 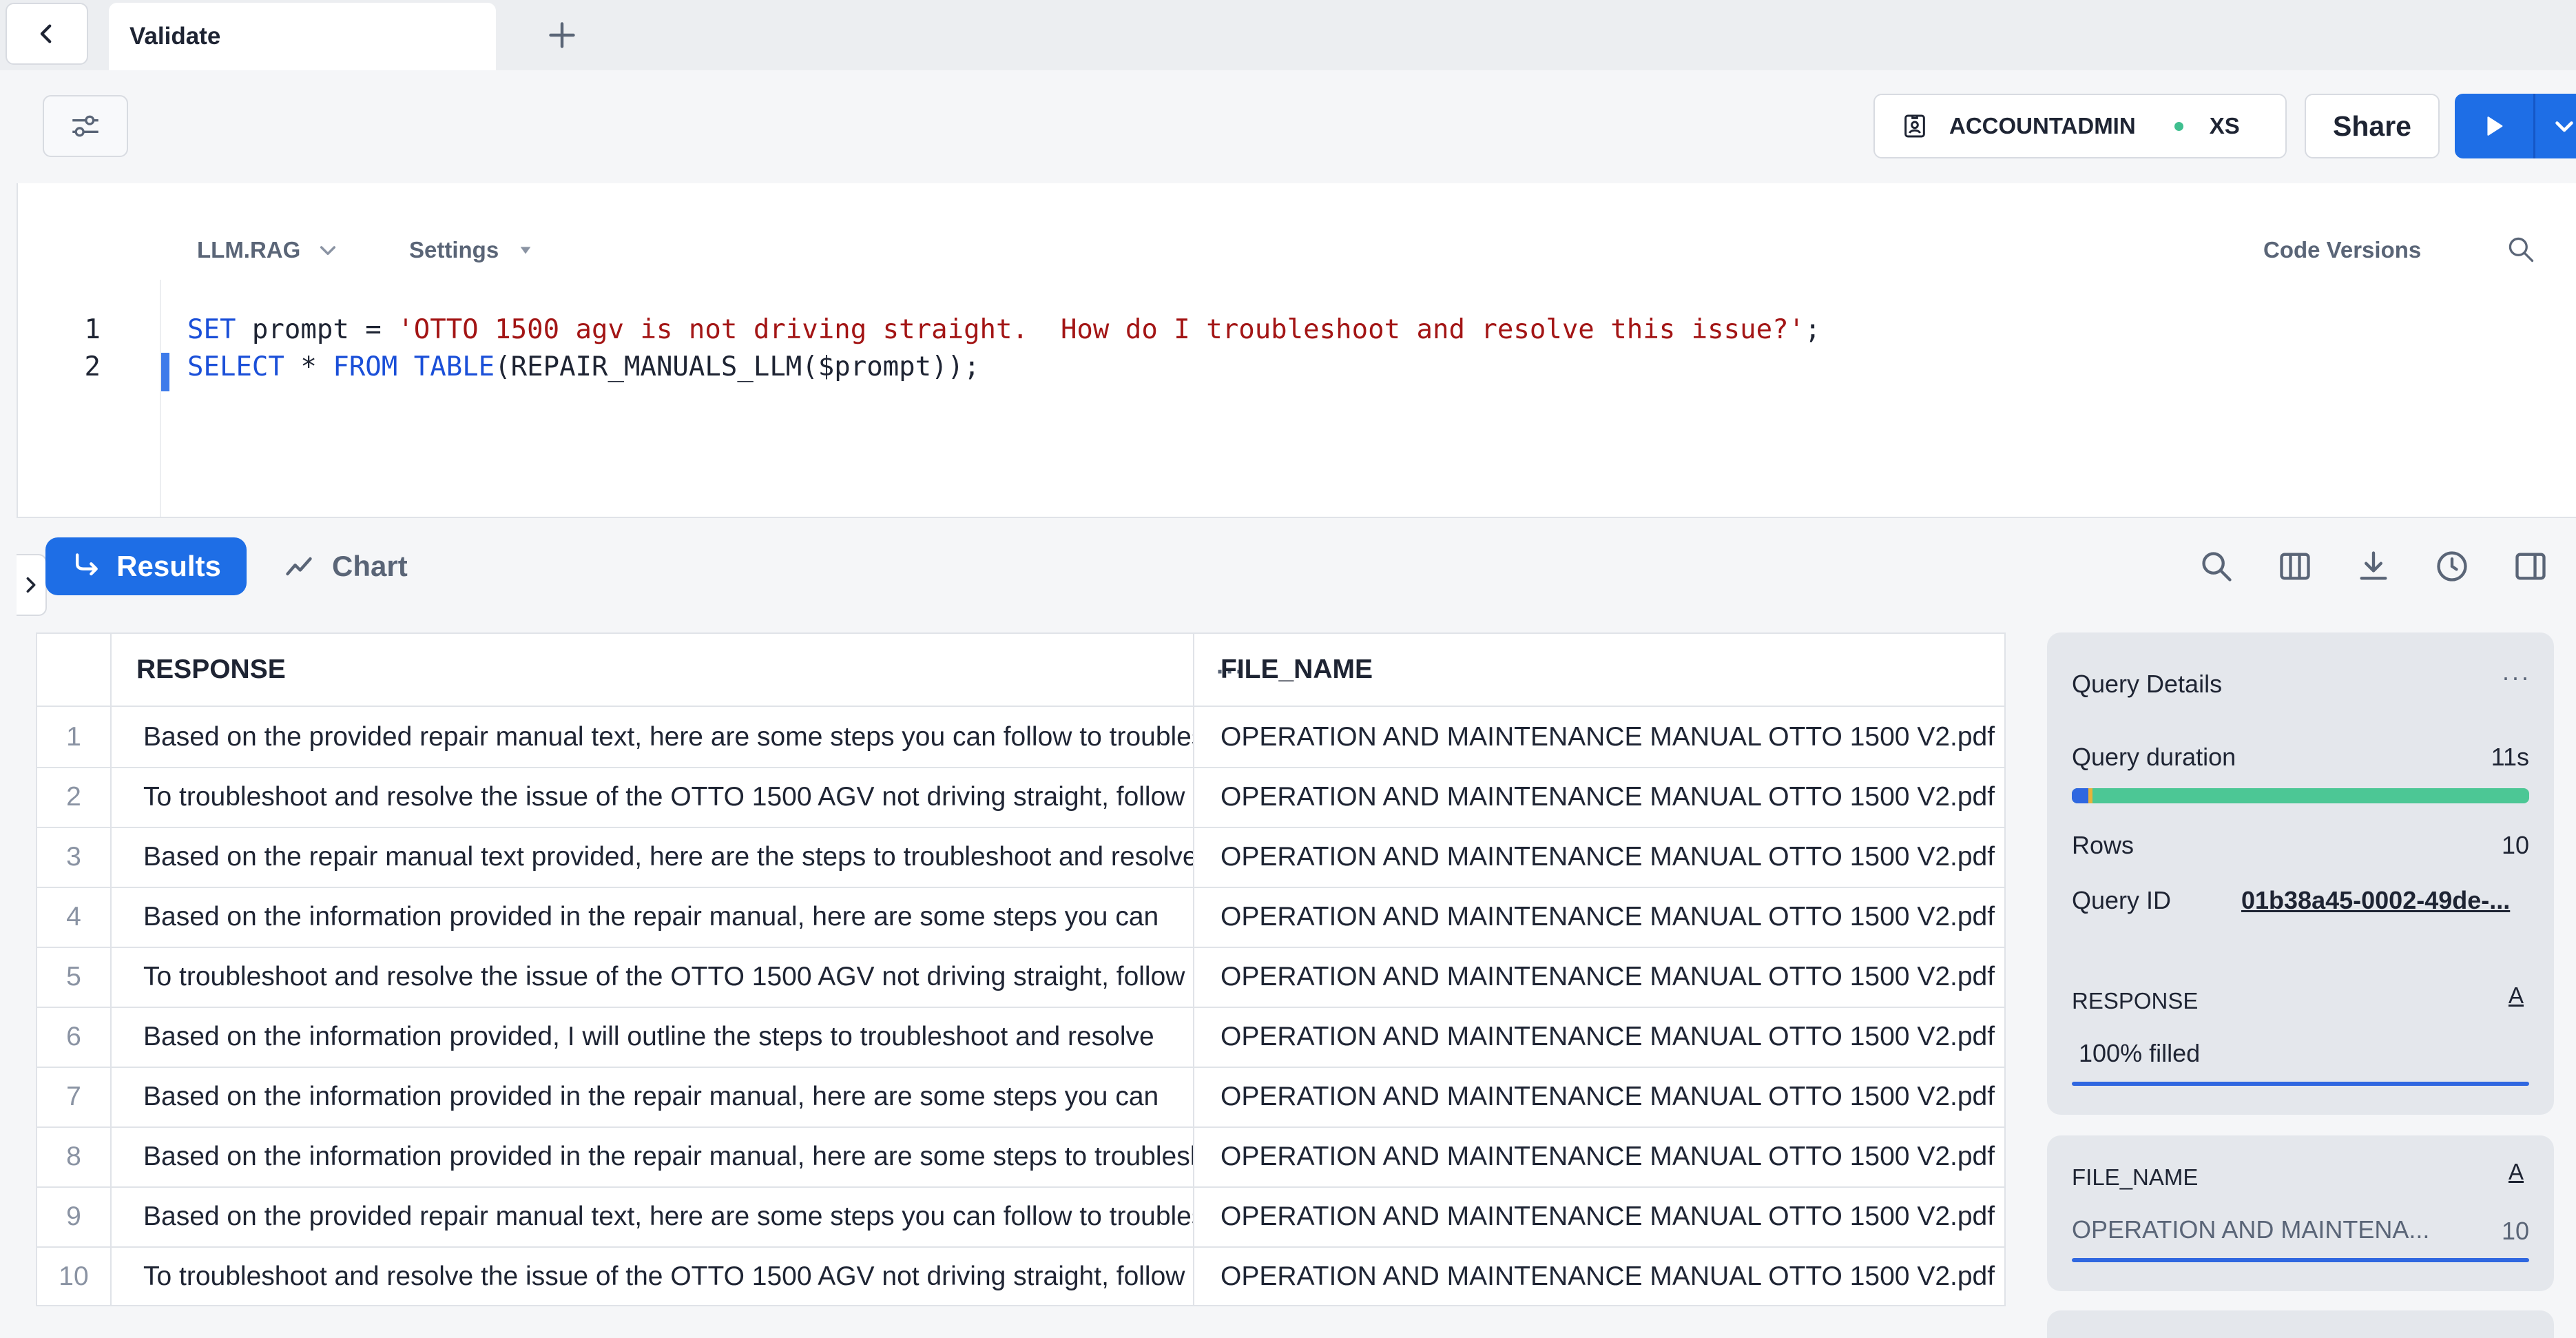 I want to click on results-search-button, so click(x=2216, y=566).